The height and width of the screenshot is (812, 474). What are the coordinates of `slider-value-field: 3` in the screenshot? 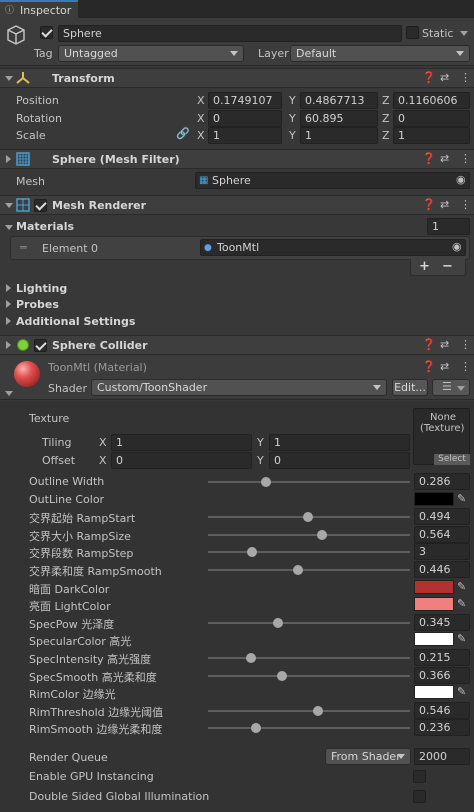 It's located at (442, 551).